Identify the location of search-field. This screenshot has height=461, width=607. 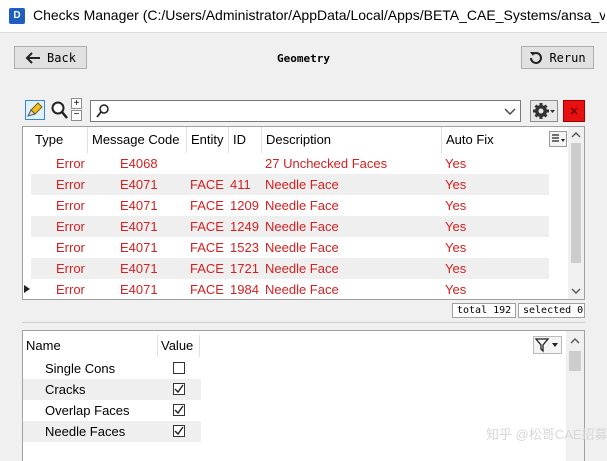
(305, 111).